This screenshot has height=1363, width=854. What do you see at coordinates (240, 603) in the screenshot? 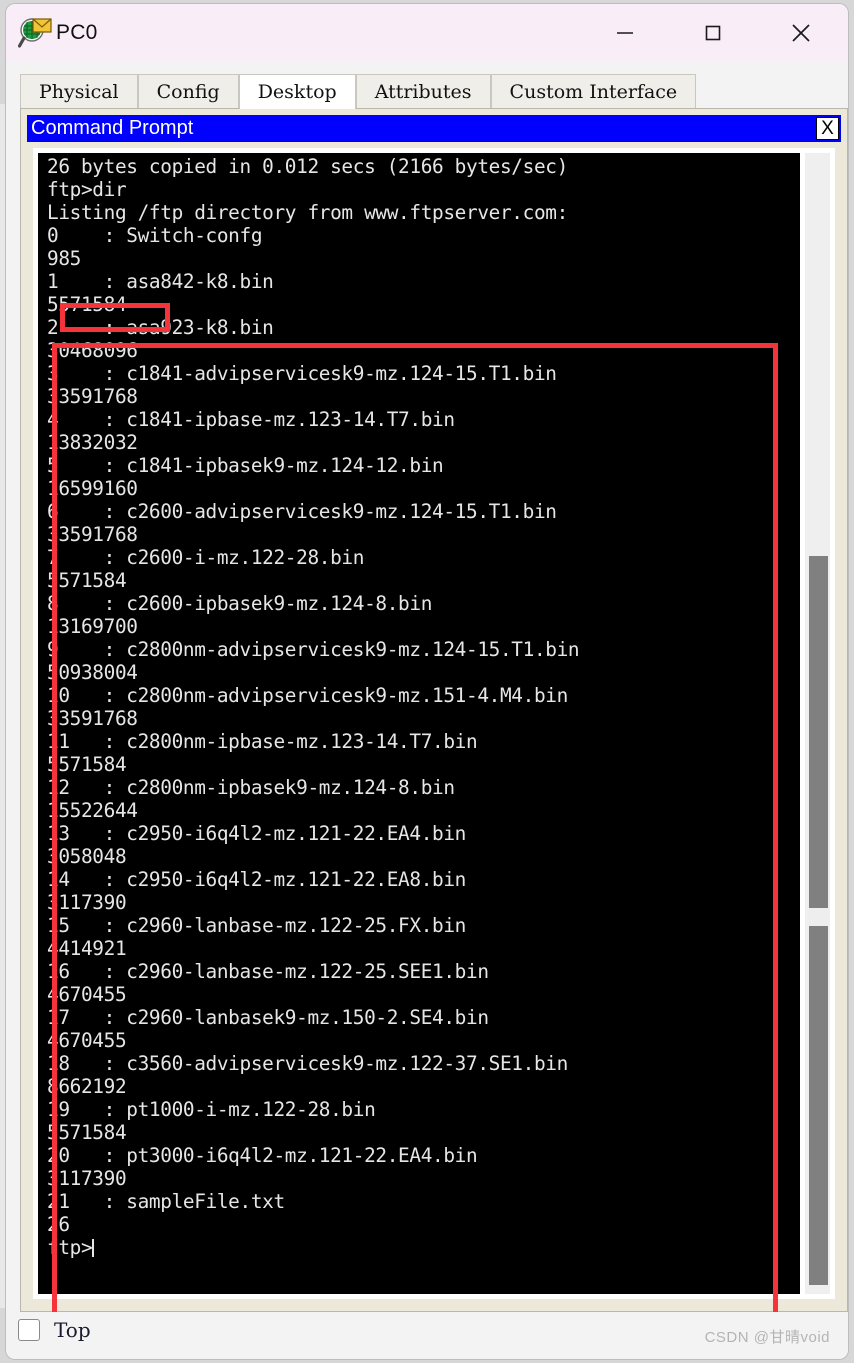
I see `terminal-line: 8 : c2600-ipbasek9-mz.124-8.bin` at bounding box center [240, 603].